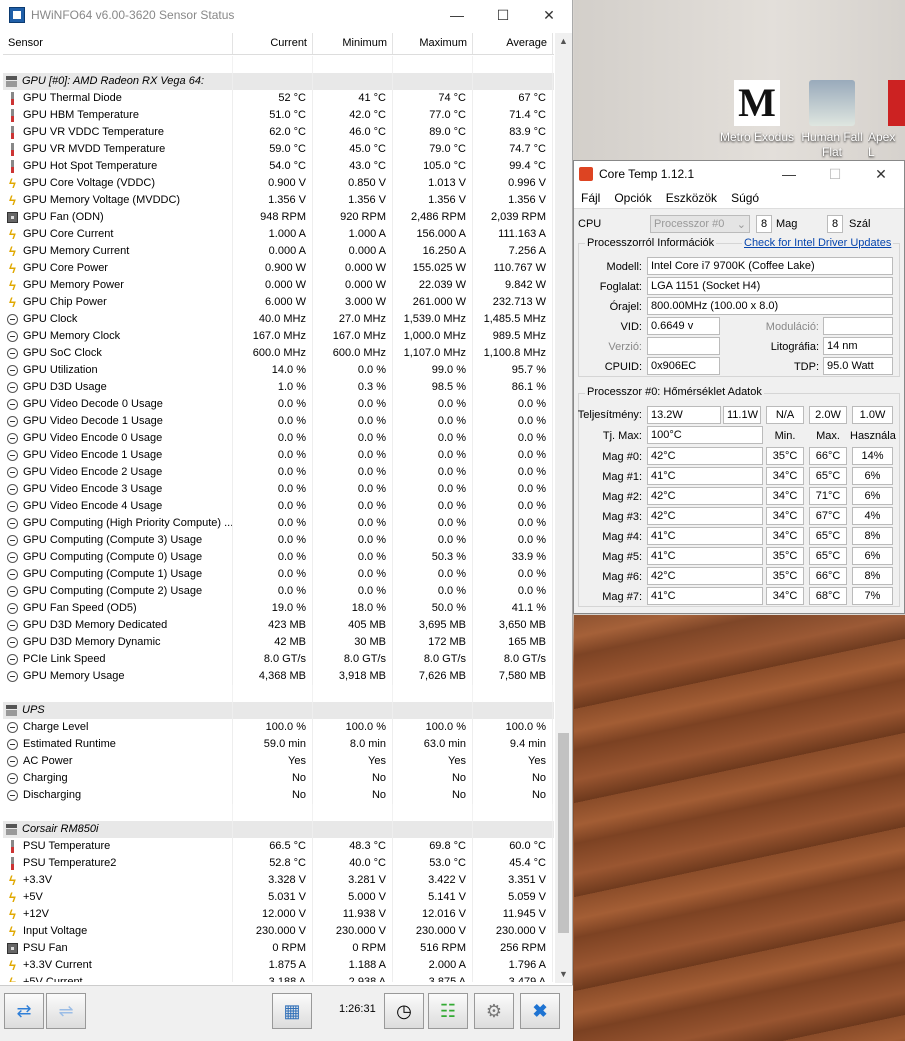 The width and height of the screenshot is (905, 1041). What do you see at coordinates (353, 43) in the screenshot?
I see `column-minimum: Minimum` at bounding box center [353, 43].